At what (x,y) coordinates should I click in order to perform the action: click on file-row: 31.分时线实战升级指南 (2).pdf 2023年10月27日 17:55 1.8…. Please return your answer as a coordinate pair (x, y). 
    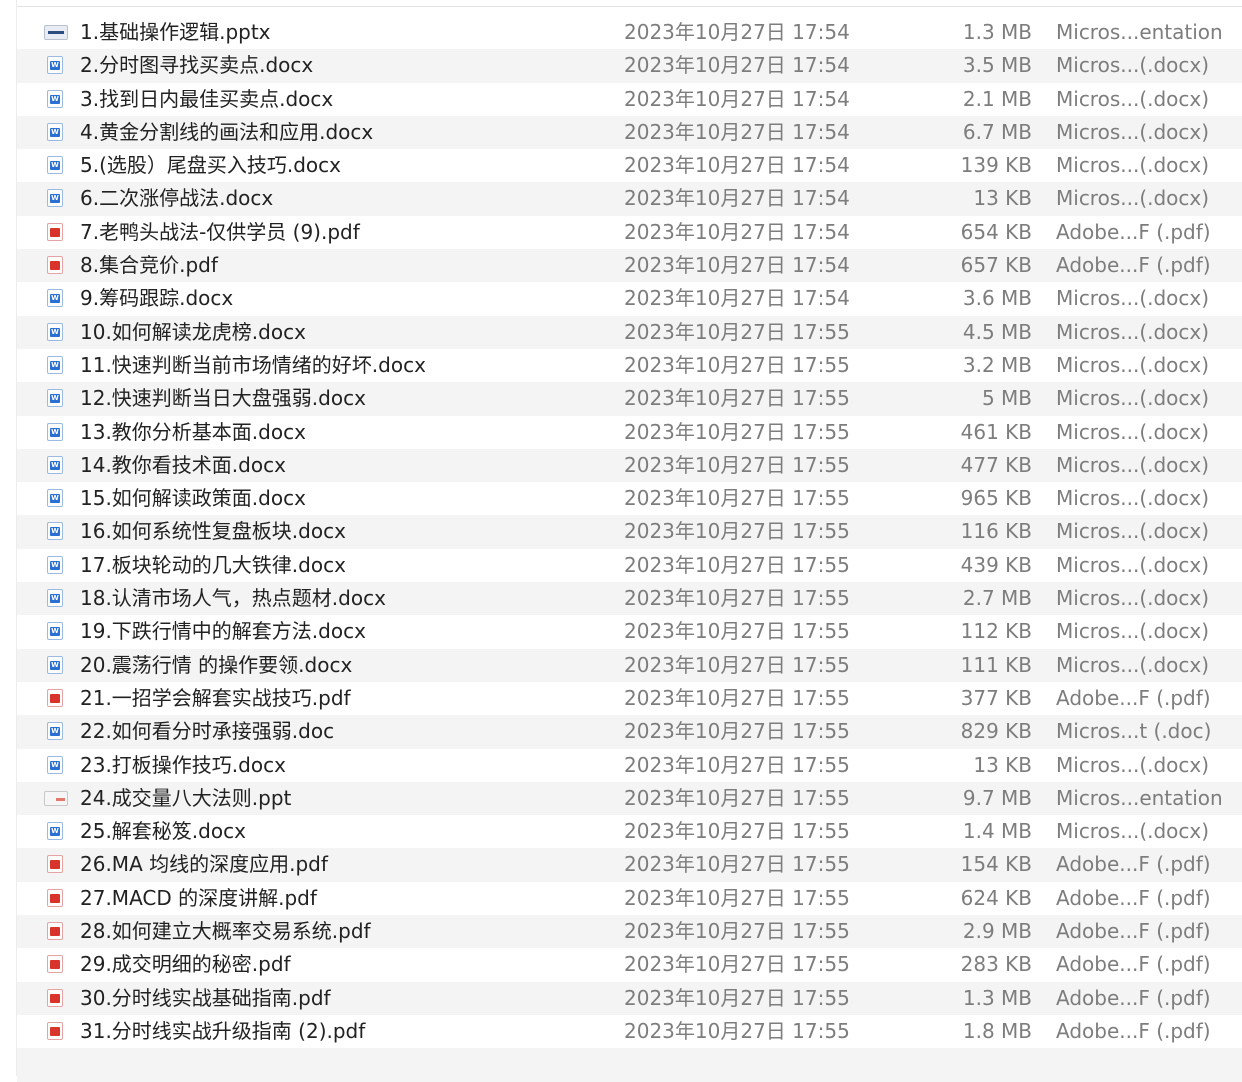
    Looking at the image, I should click on (629, 1031).